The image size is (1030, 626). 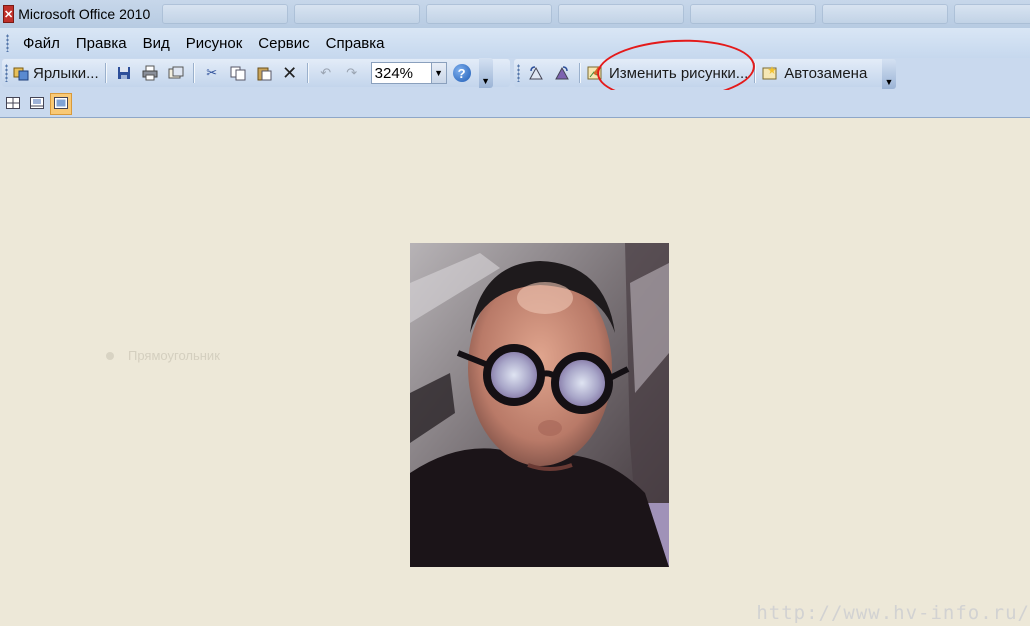 What do you see at coordinates (893, 613) in the screenshot?
I see `watermark-url: http://www.hv-info.ru/` at bounding box center [893, 613].